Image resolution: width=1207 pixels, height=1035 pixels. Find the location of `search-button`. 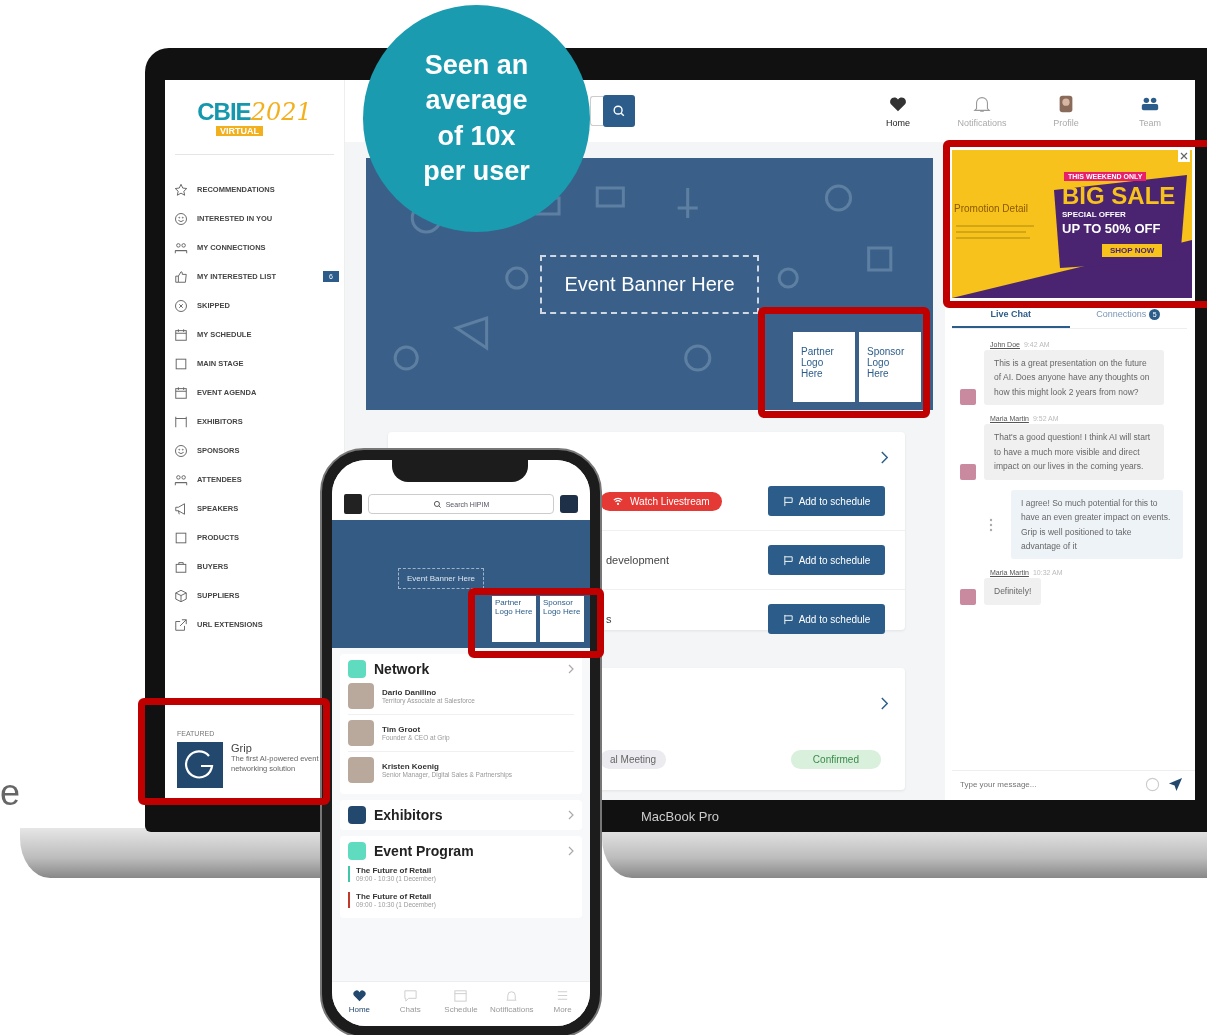

search-button is located at coordinates (619, 111).